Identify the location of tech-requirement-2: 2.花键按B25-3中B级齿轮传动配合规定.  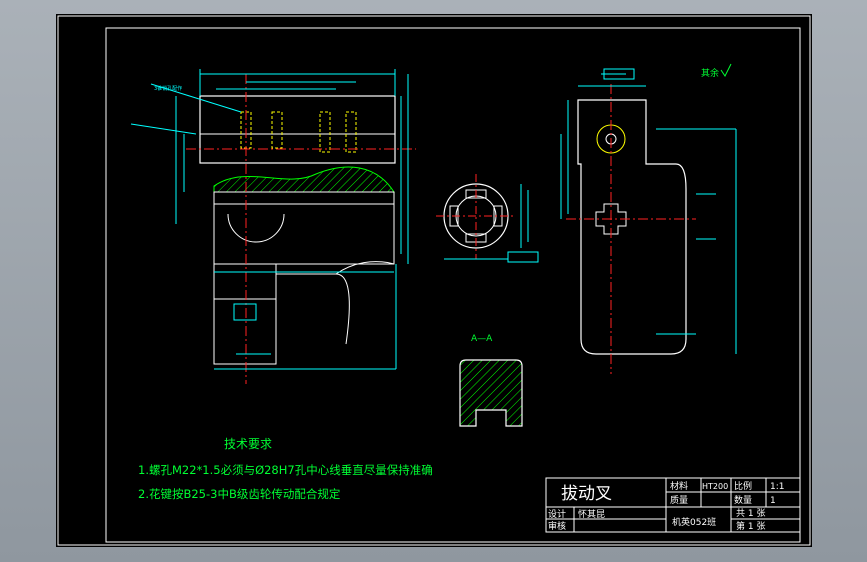
(239, 494).